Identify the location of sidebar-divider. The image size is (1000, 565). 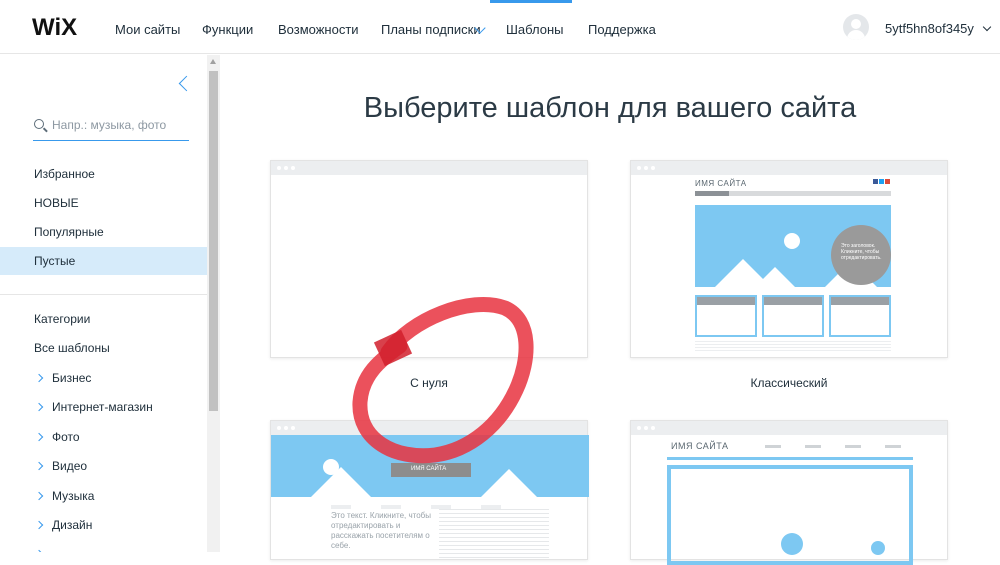
(103, 294).